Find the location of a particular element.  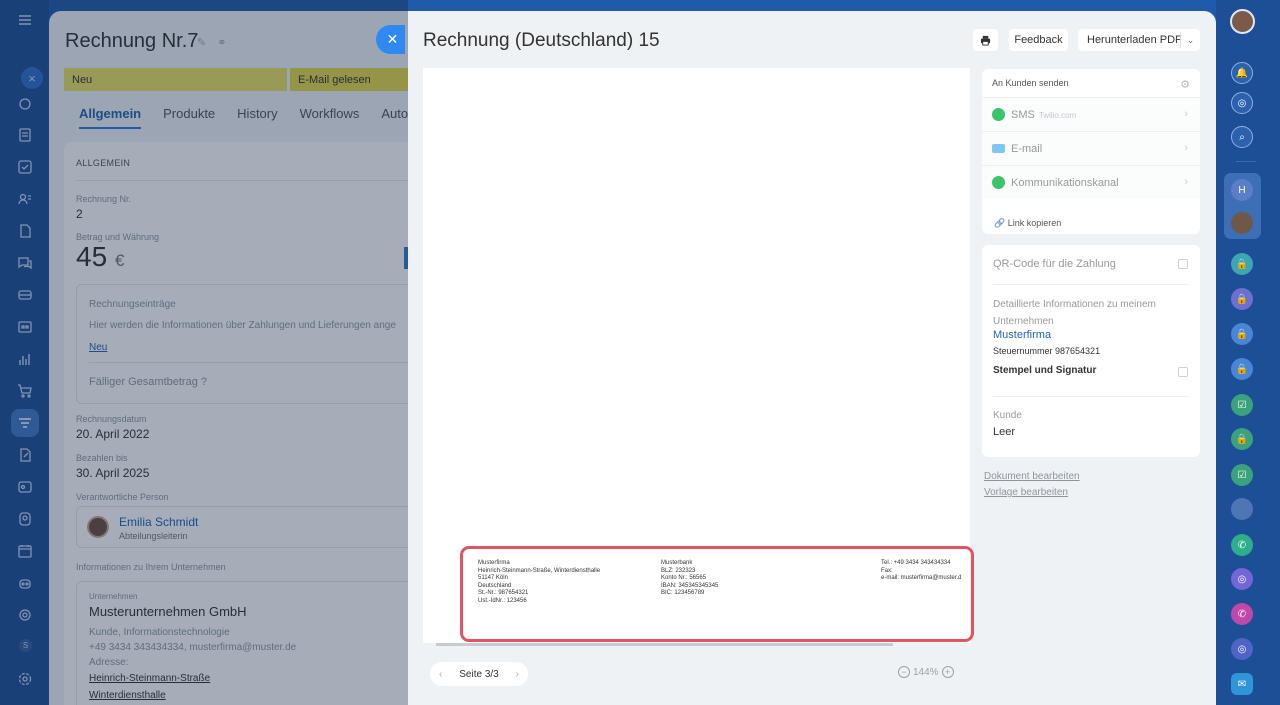

qr-label: QR-Code für die Zahlung is located at coordinates (1054, 264).